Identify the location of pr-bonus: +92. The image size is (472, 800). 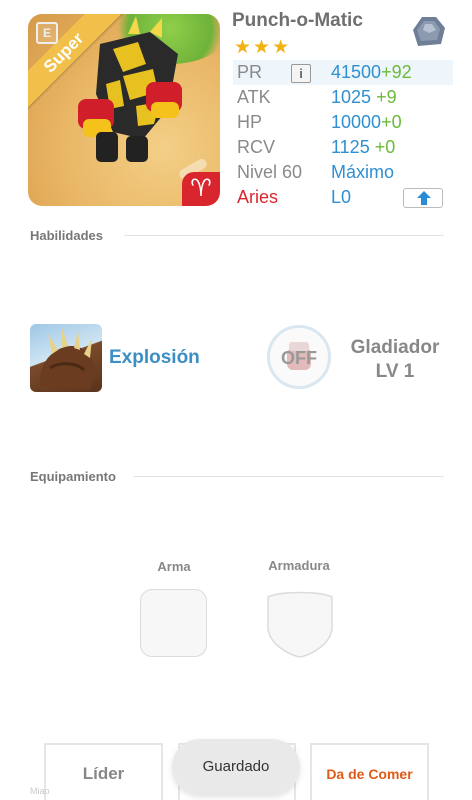
(396, 72).